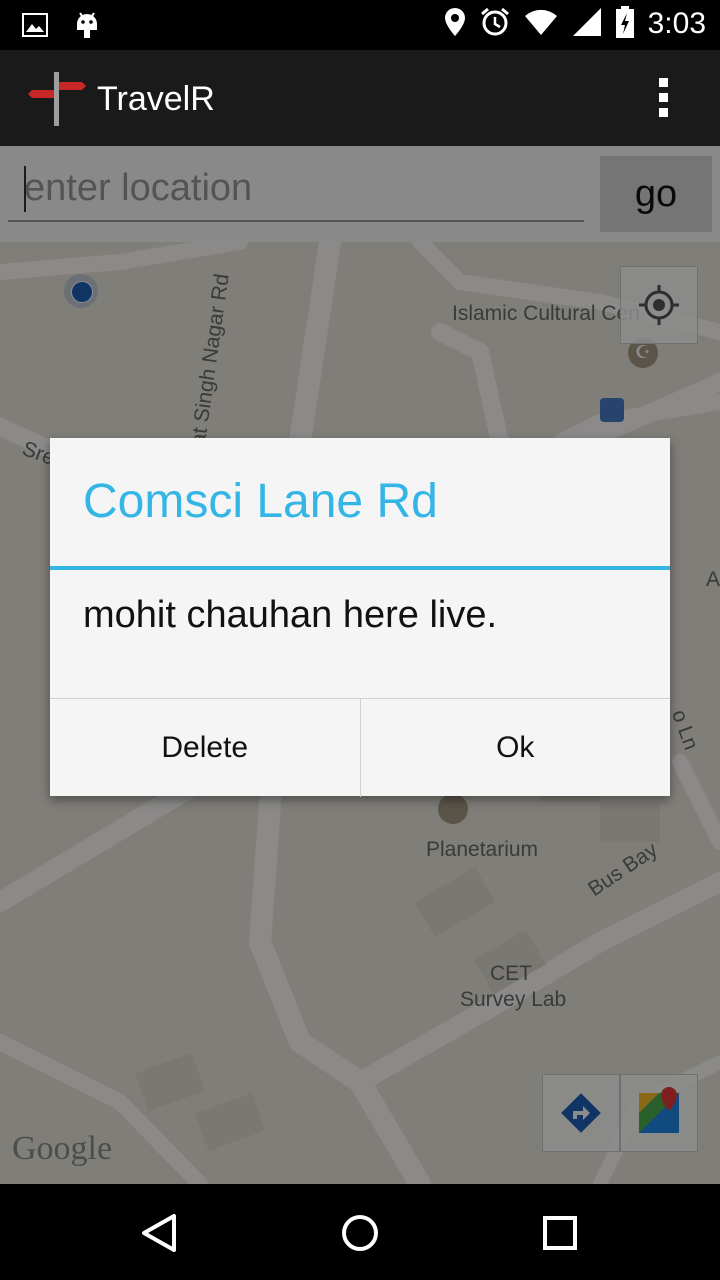  I want to click on dialog-button-row: Delete Ok, so click(360, 747).